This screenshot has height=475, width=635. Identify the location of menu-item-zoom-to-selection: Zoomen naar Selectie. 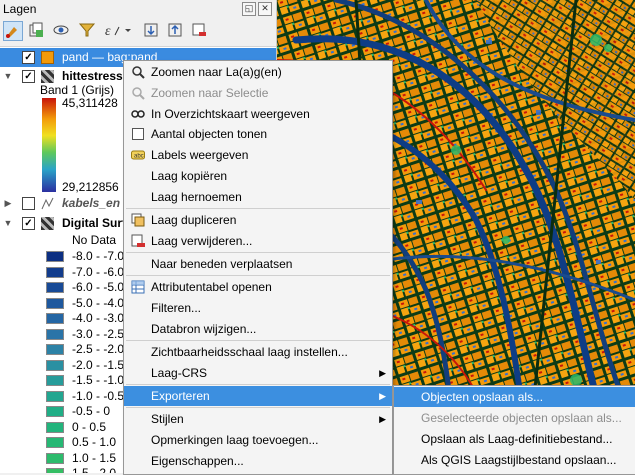
(258, 93).